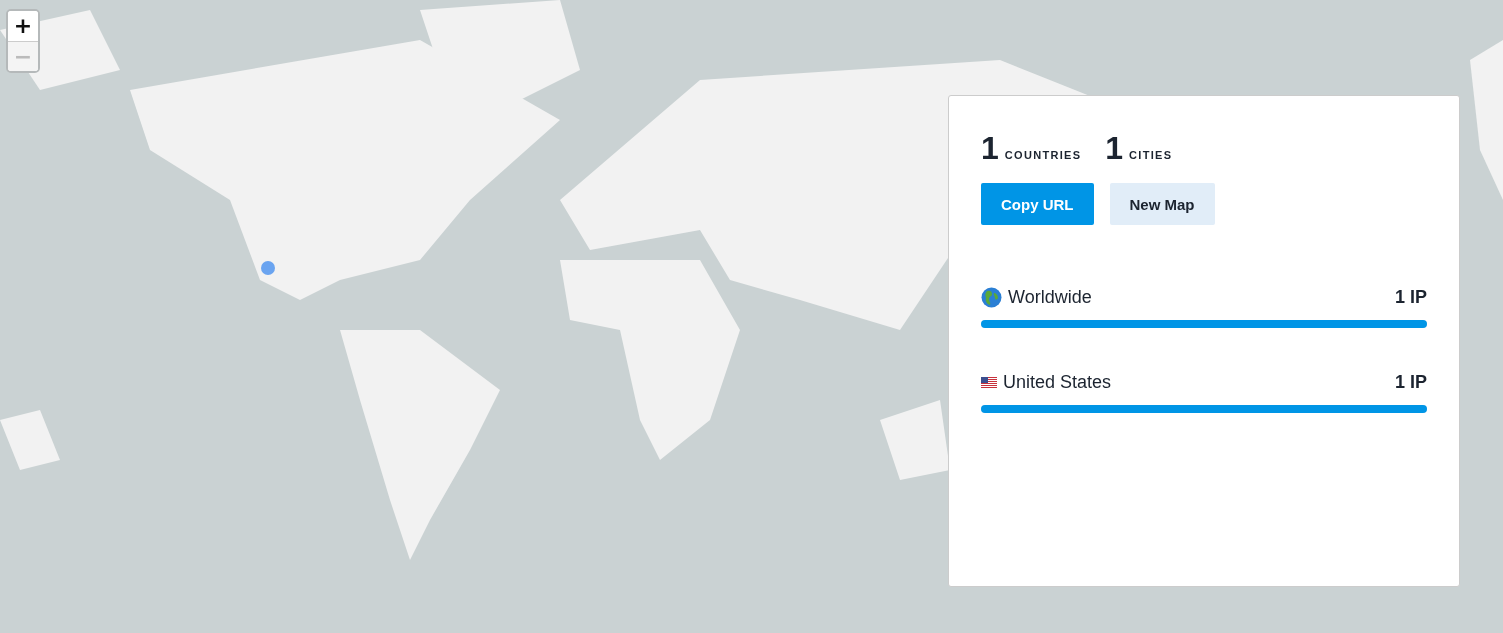  I want to click on region-name: United States, so click(1057, 382).